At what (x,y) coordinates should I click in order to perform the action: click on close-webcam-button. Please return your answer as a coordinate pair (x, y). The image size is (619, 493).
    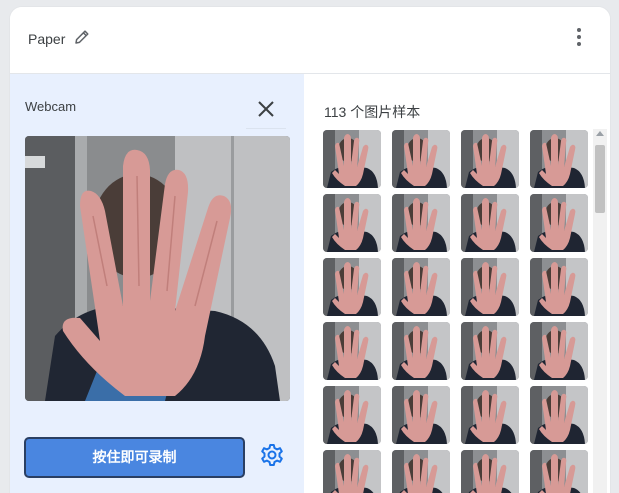
    Looking at the image, I should click on (266, 109).